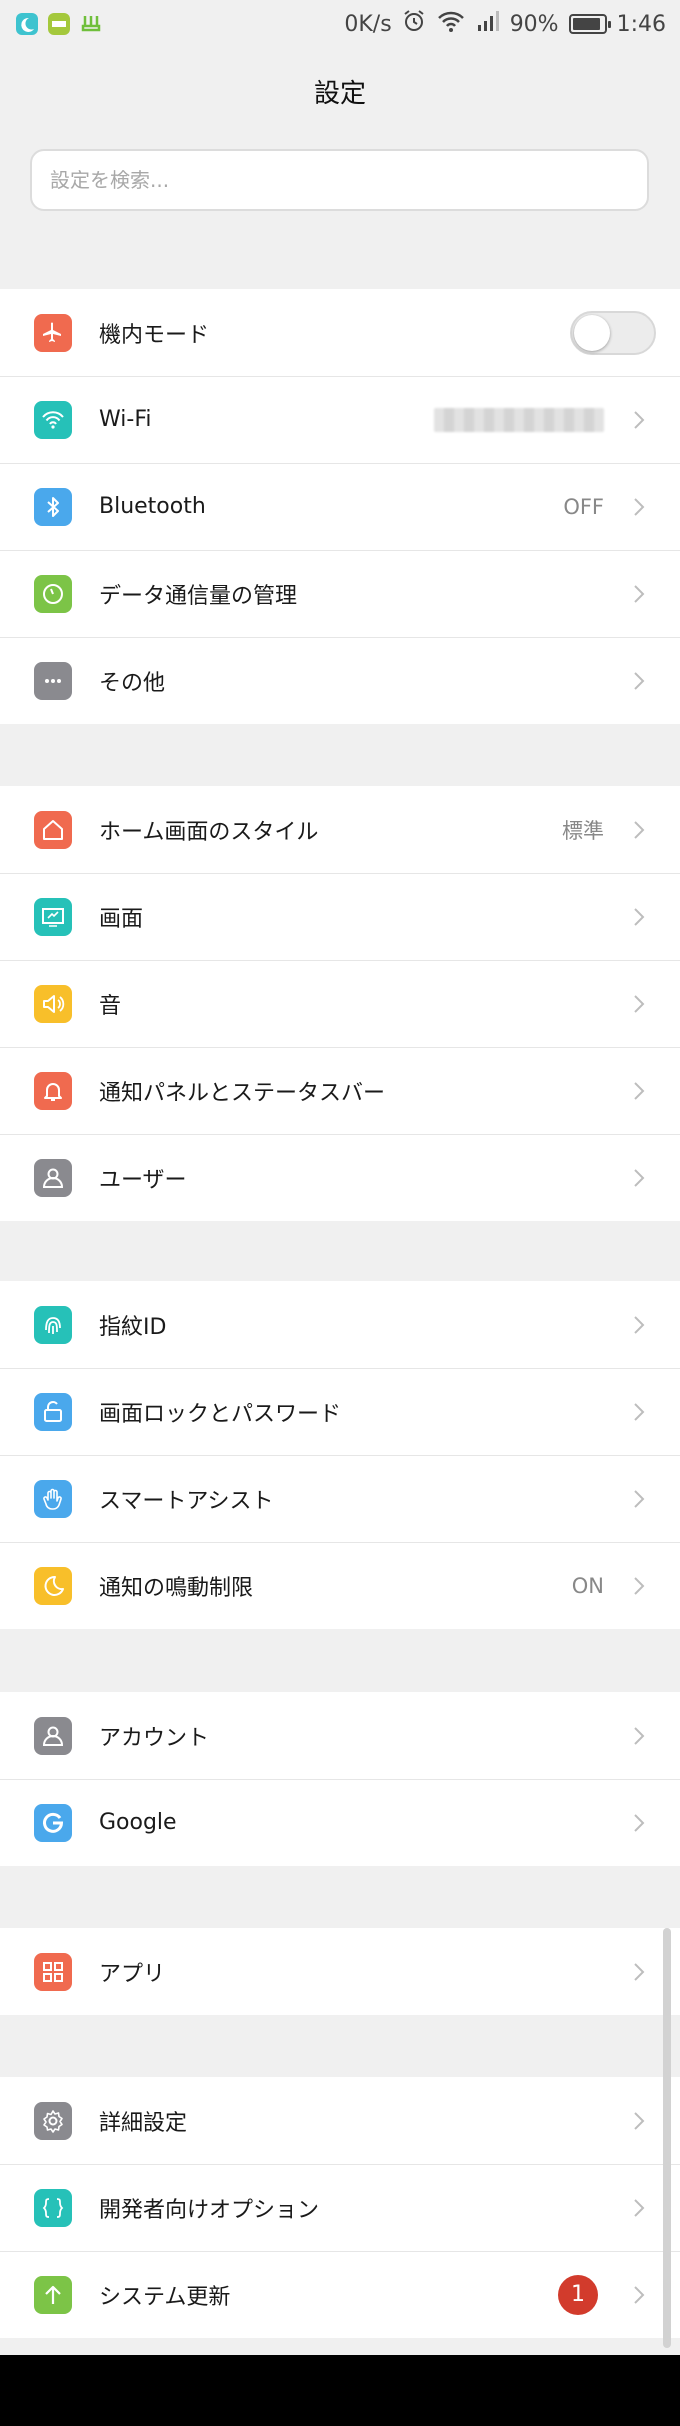 This screenshot has width=680, height=2426. I want to click on settings-item-more: その他, so click(340, 680).